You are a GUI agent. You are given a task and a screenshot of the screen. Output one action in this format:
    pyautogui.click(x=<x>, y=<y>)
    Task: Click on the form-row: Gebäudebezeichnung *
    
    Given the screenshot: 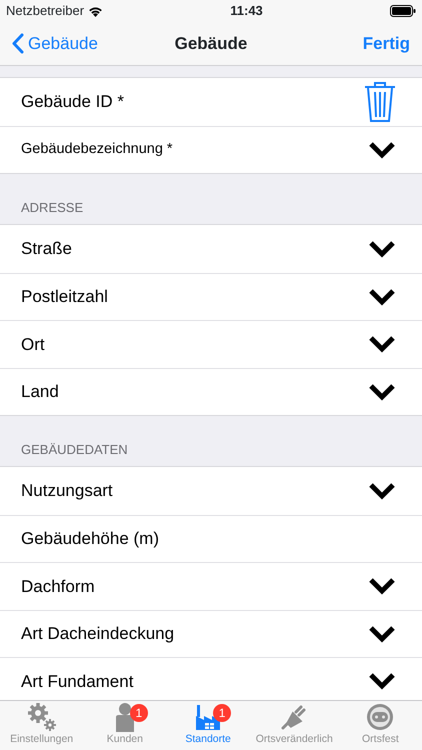 What is the action you would take?
    pyautogui.click(x=211, y=149)
    